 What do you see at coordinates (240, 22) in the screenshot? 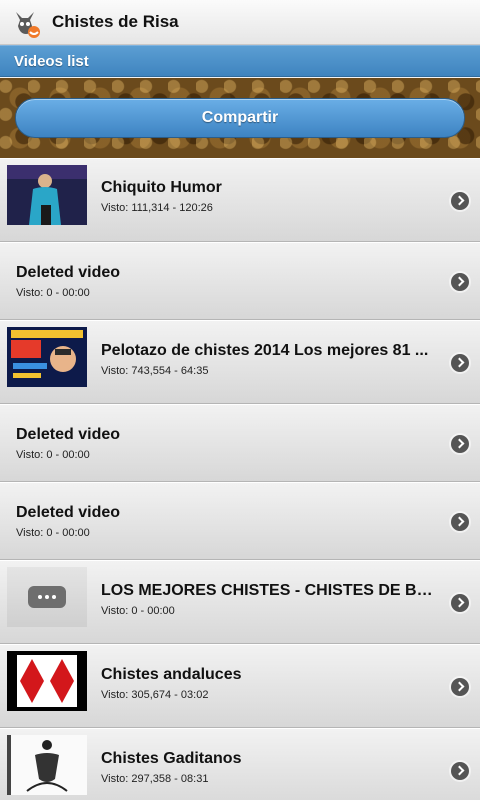
I see `app-titlebar: Chistes de Risa` at bounding box center [240, 22].